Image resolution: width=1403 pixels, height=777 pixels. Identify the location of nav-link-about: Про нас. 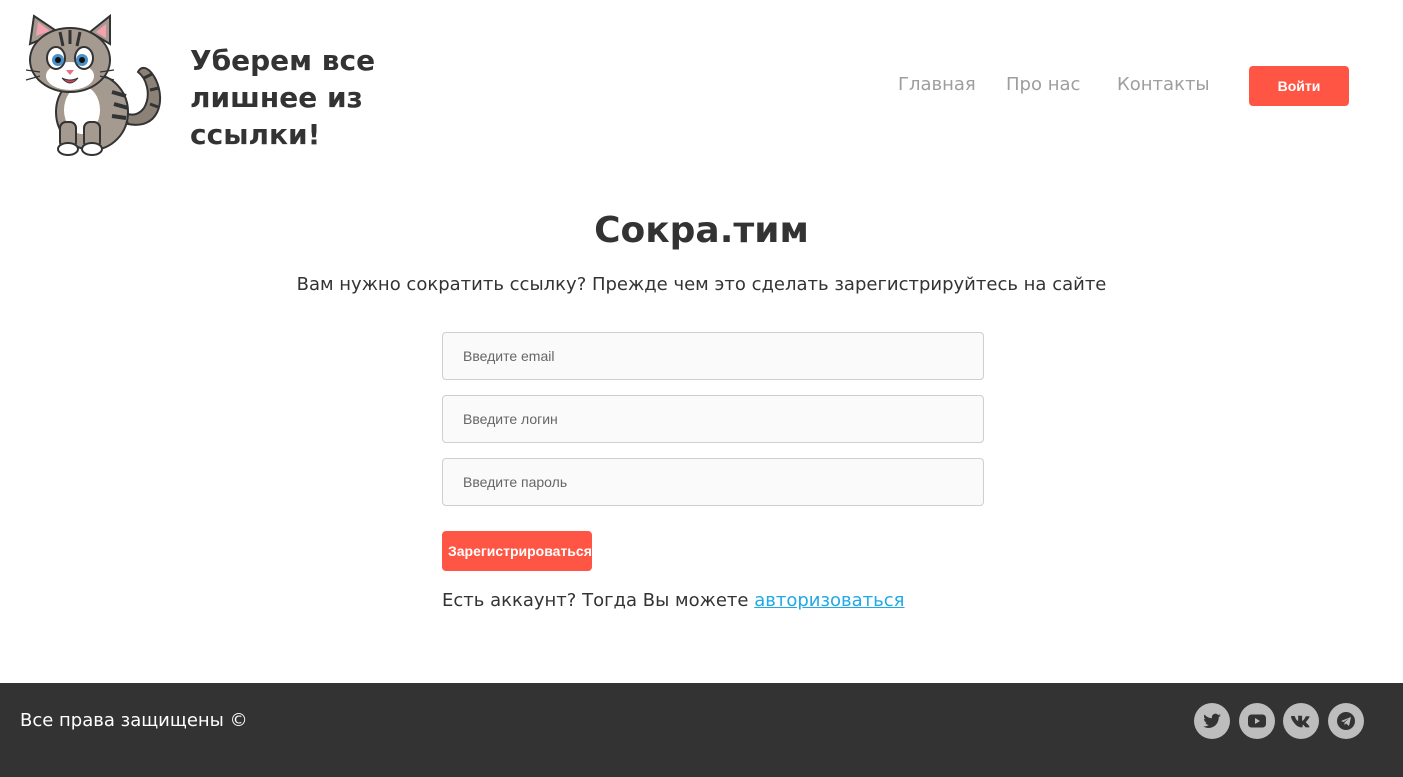
(1043, 84).